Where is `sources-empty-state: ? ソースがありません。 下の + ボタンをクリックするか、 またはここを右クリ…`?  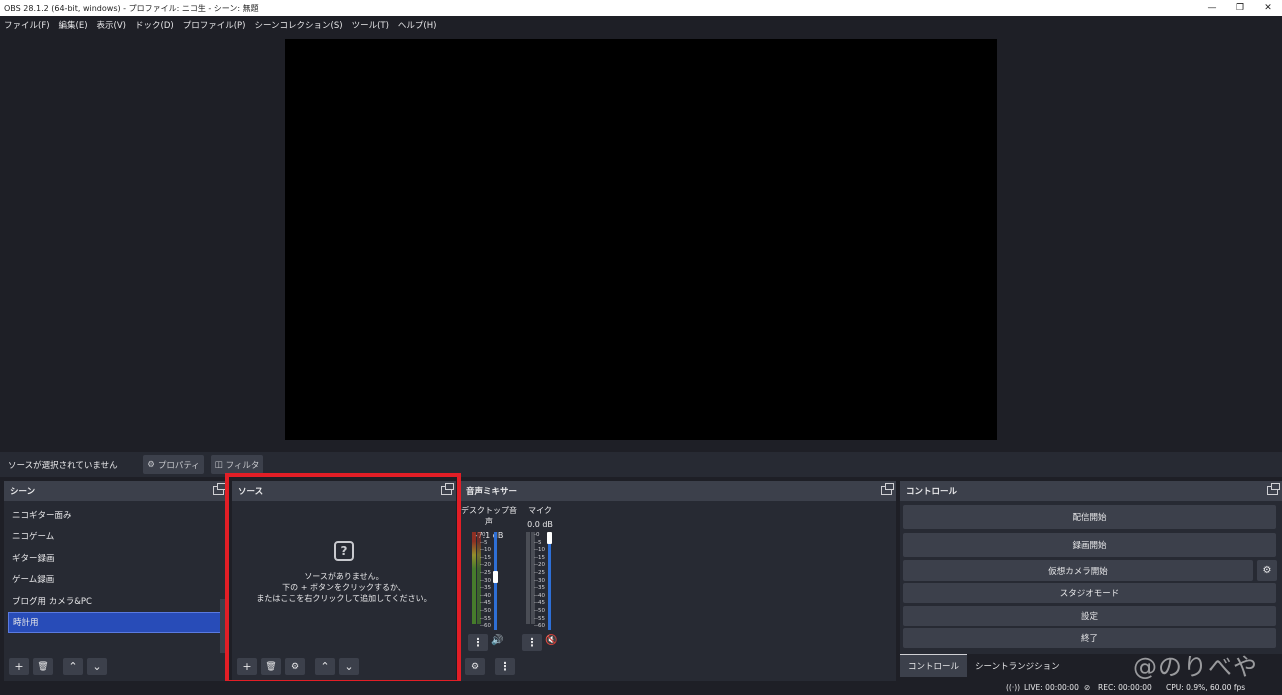 sources-empty-state: ? ソースがありません。 下の + ボタンをクリックするか、 またはここを右クリ… is located at coordinates (344, 572).